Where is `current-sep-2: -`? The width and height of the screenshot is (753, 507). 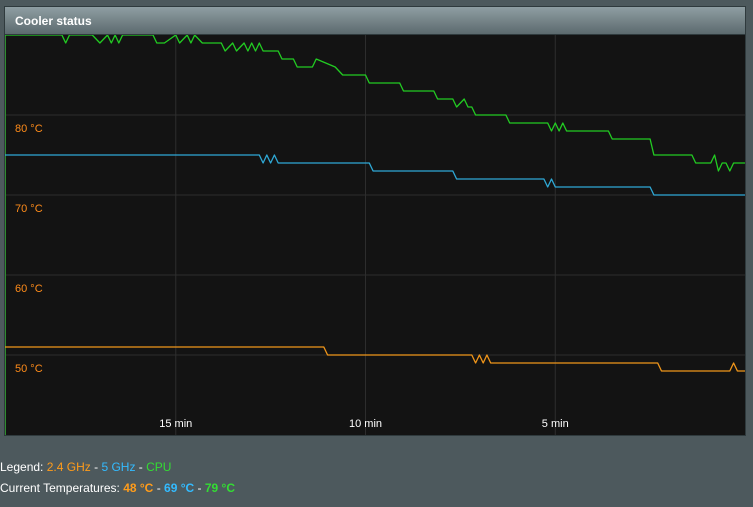
current-sep-2: - is located at coordinates (199, 488).